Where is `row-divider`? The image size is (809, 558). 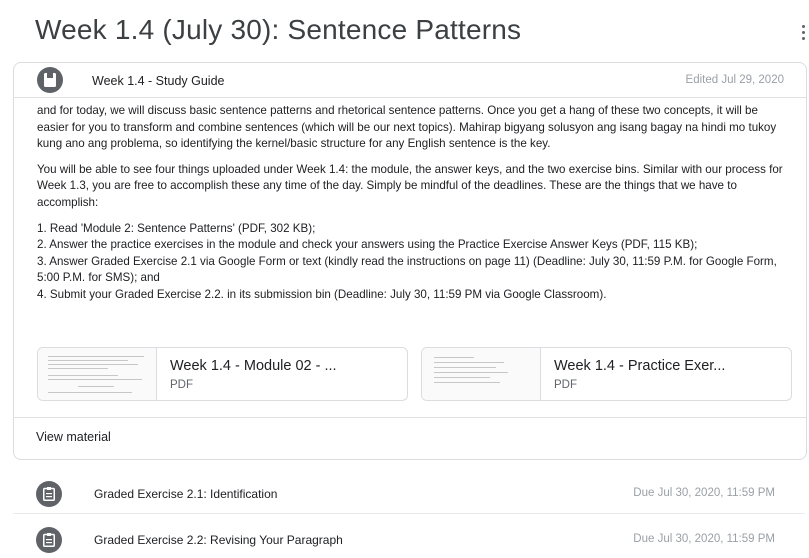 row-divider is located at coordinates (409, 513).